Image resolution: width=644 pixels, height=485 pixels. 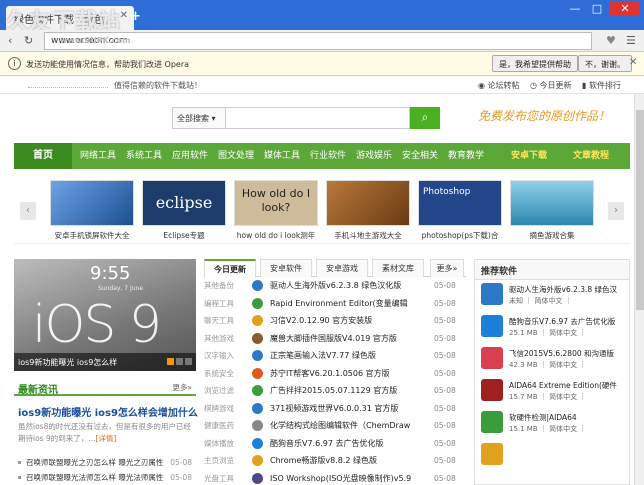 What do you see at coordinates (350, 304) in the screenshot?
I see `update-title: Rapid Environment Editor(变量编辑` at bounding box center [350, 304].